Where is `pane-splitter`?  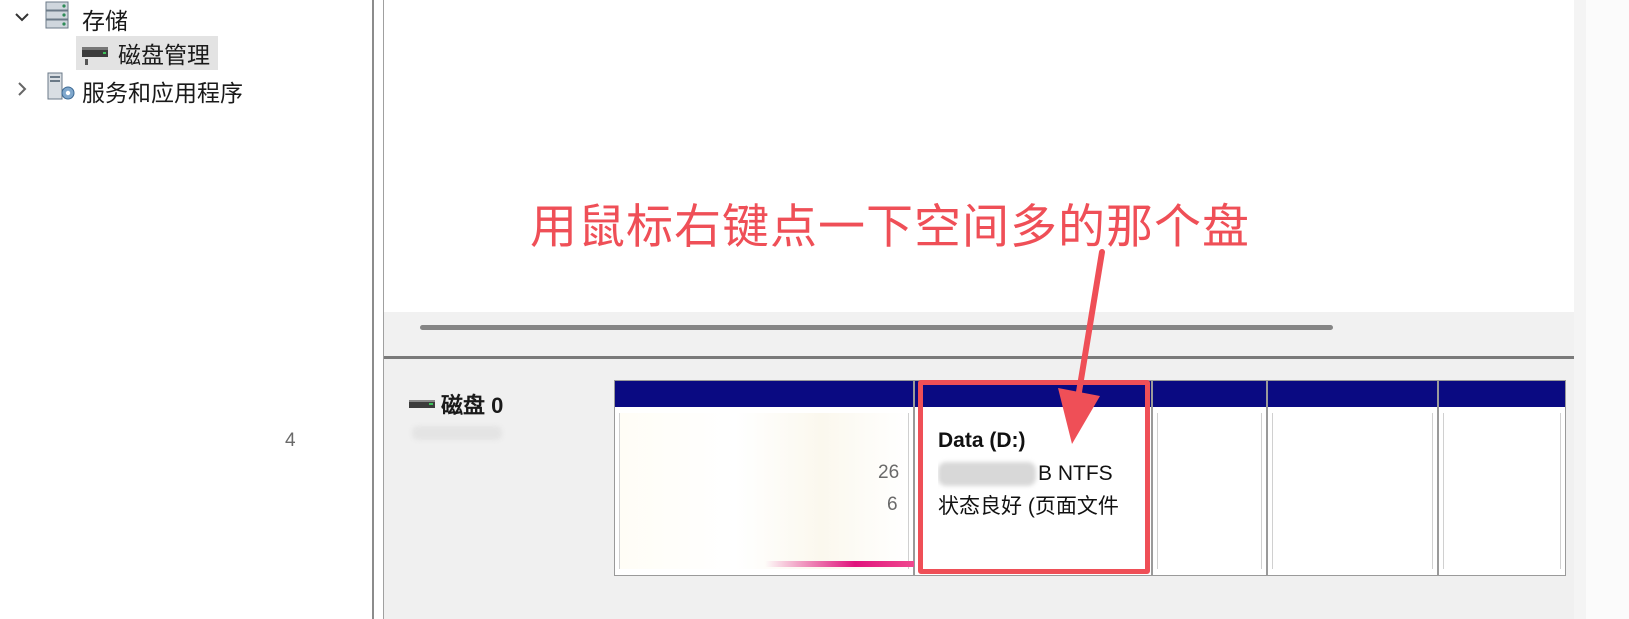 pane-splitter is located at coordinates (373, 309).